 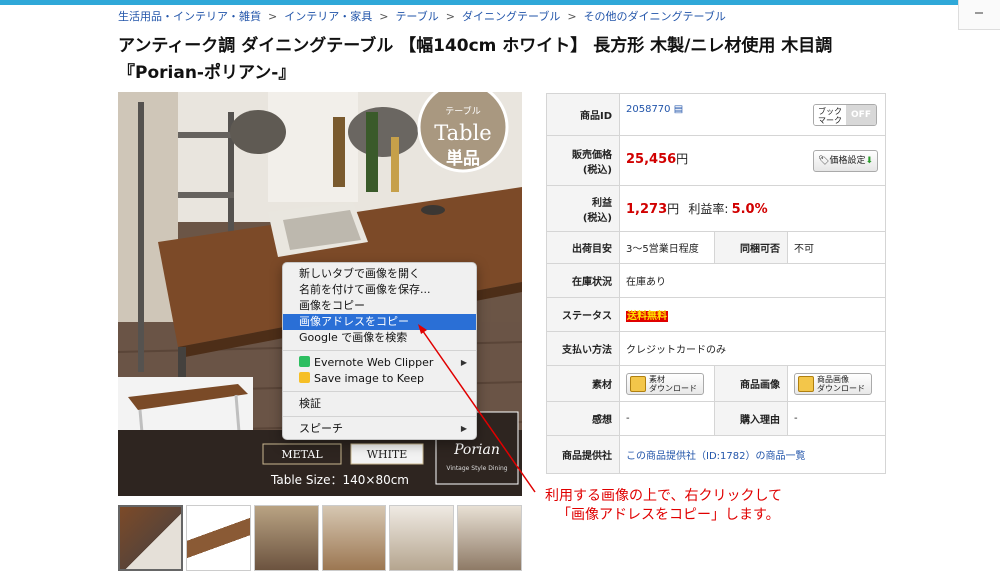 What do you see at coordinates (663, 506) in the screenshot?
I see `annotation-text: 利用する画像の上で、右クリックして 「画像アドレスをコピー」します。` at bounding box center [663, 506].